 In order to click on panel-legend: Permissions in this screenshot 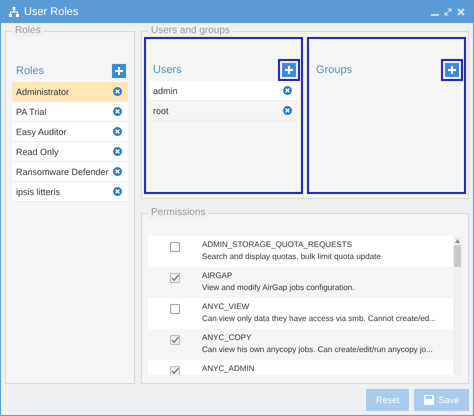, I will do `click(178, 213)`.